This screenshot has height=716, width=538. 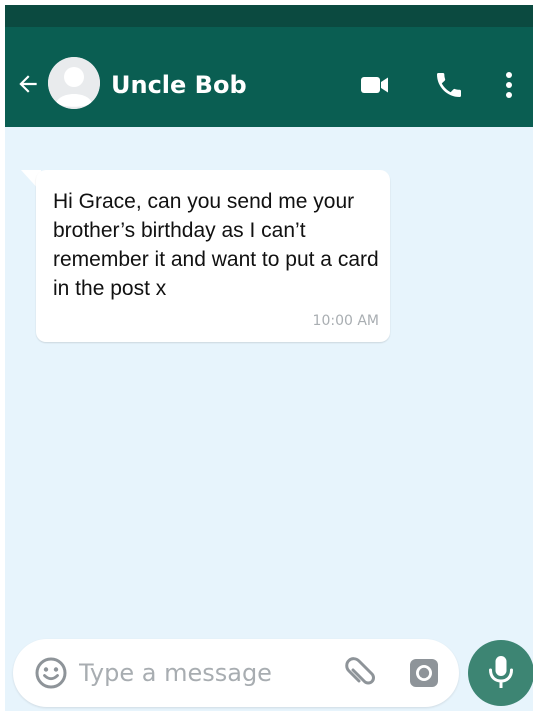 I want to click on microphone-icon, so click(x=501, y=672).